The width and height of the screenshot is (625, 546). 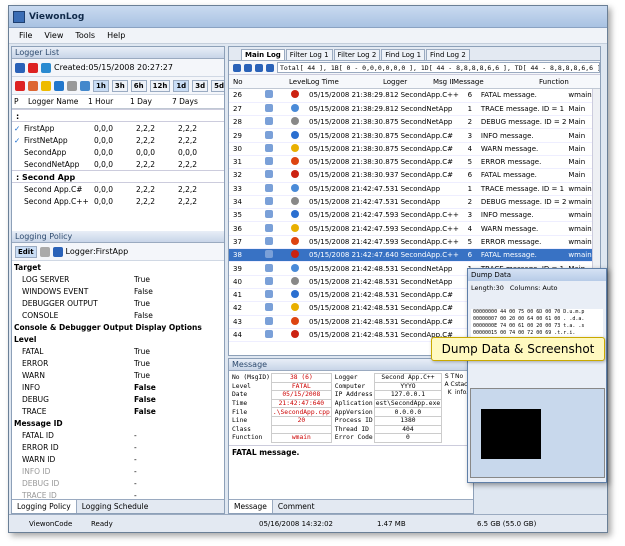 What do you see at coordinates (217, 85) in the screenshot?
I see `range-5d-button: 5d` at bounding box center [217, 85].